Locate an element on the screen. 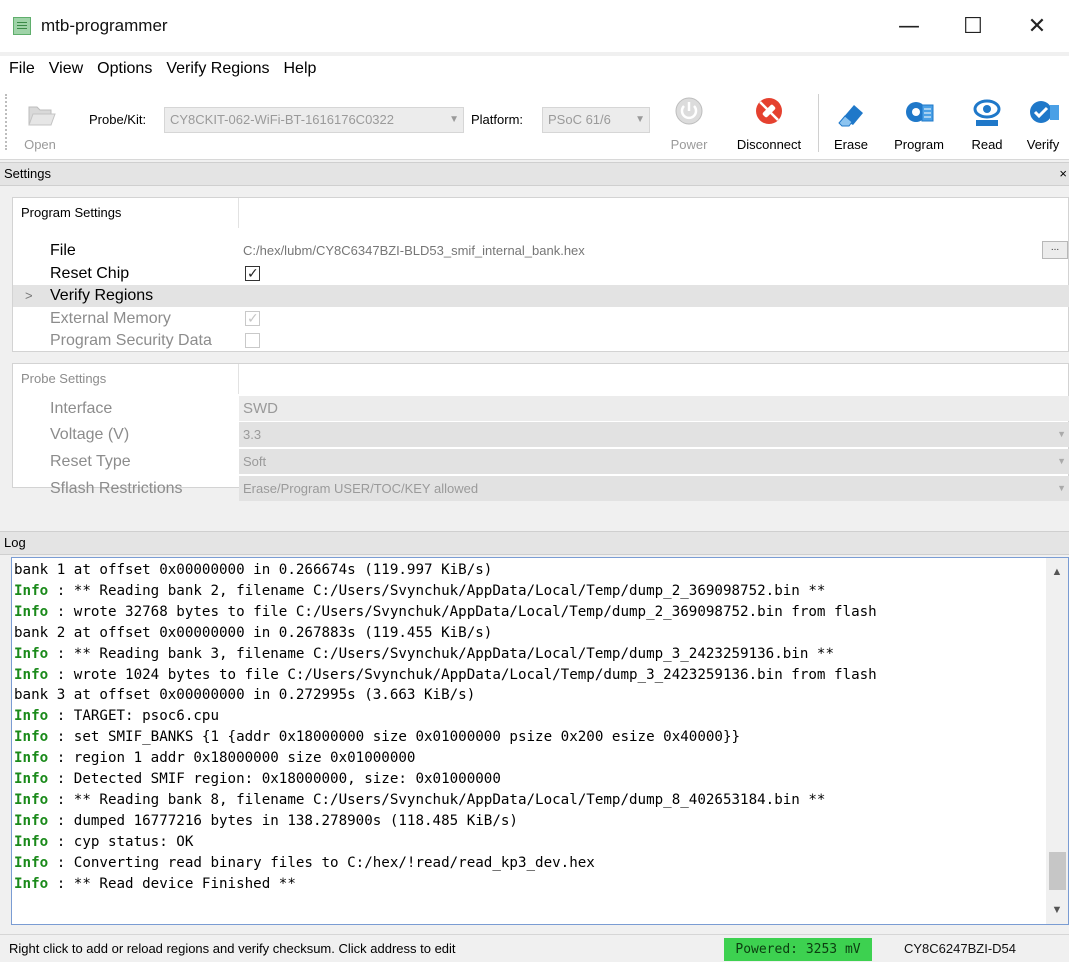 This screenshot has height=962, width=1069. program-security-label: Program Security Data is located at coordinates (131, 340).